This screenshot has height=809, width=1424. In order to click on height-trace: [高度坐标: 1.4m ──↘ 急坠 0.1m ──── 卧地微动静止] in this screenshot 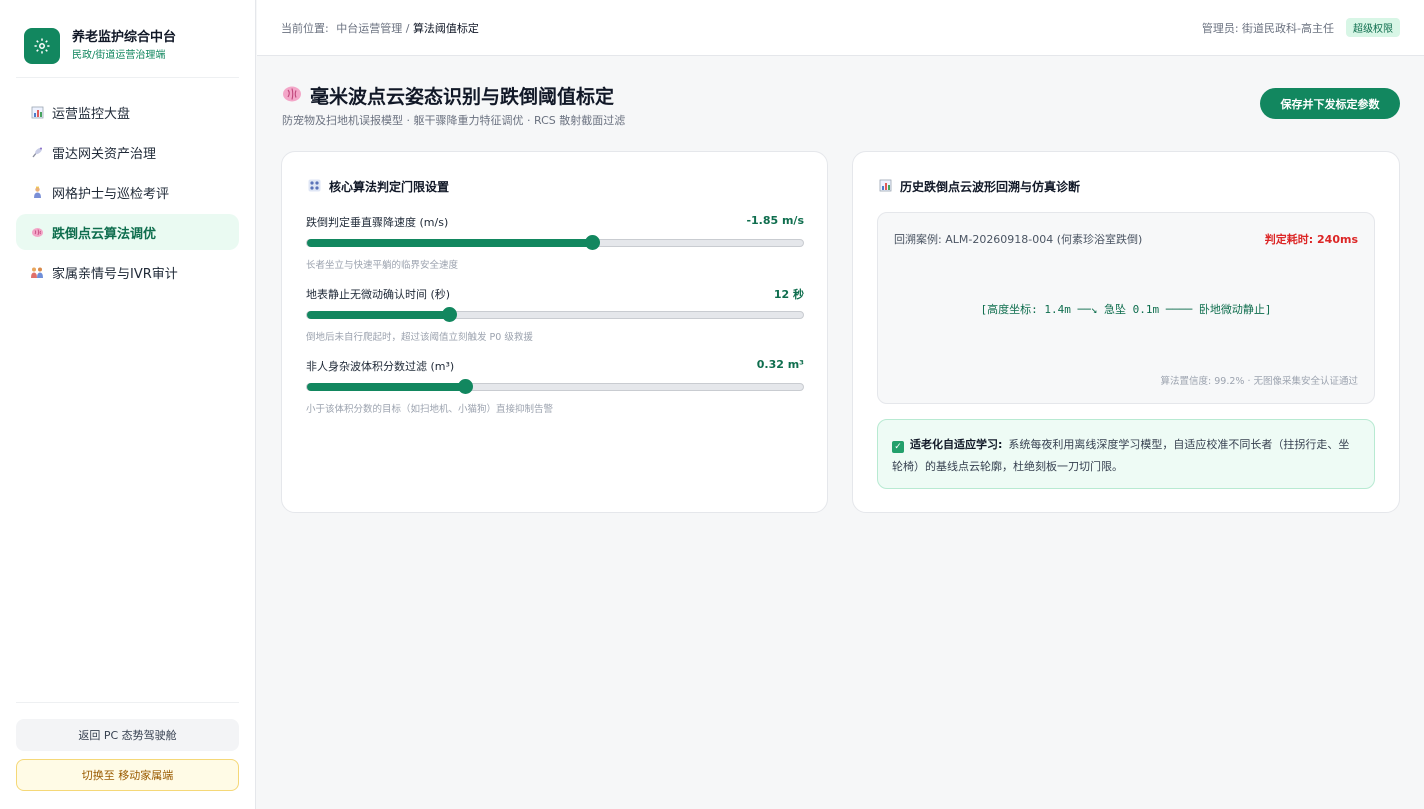, I will do `click(1126, 309)`.